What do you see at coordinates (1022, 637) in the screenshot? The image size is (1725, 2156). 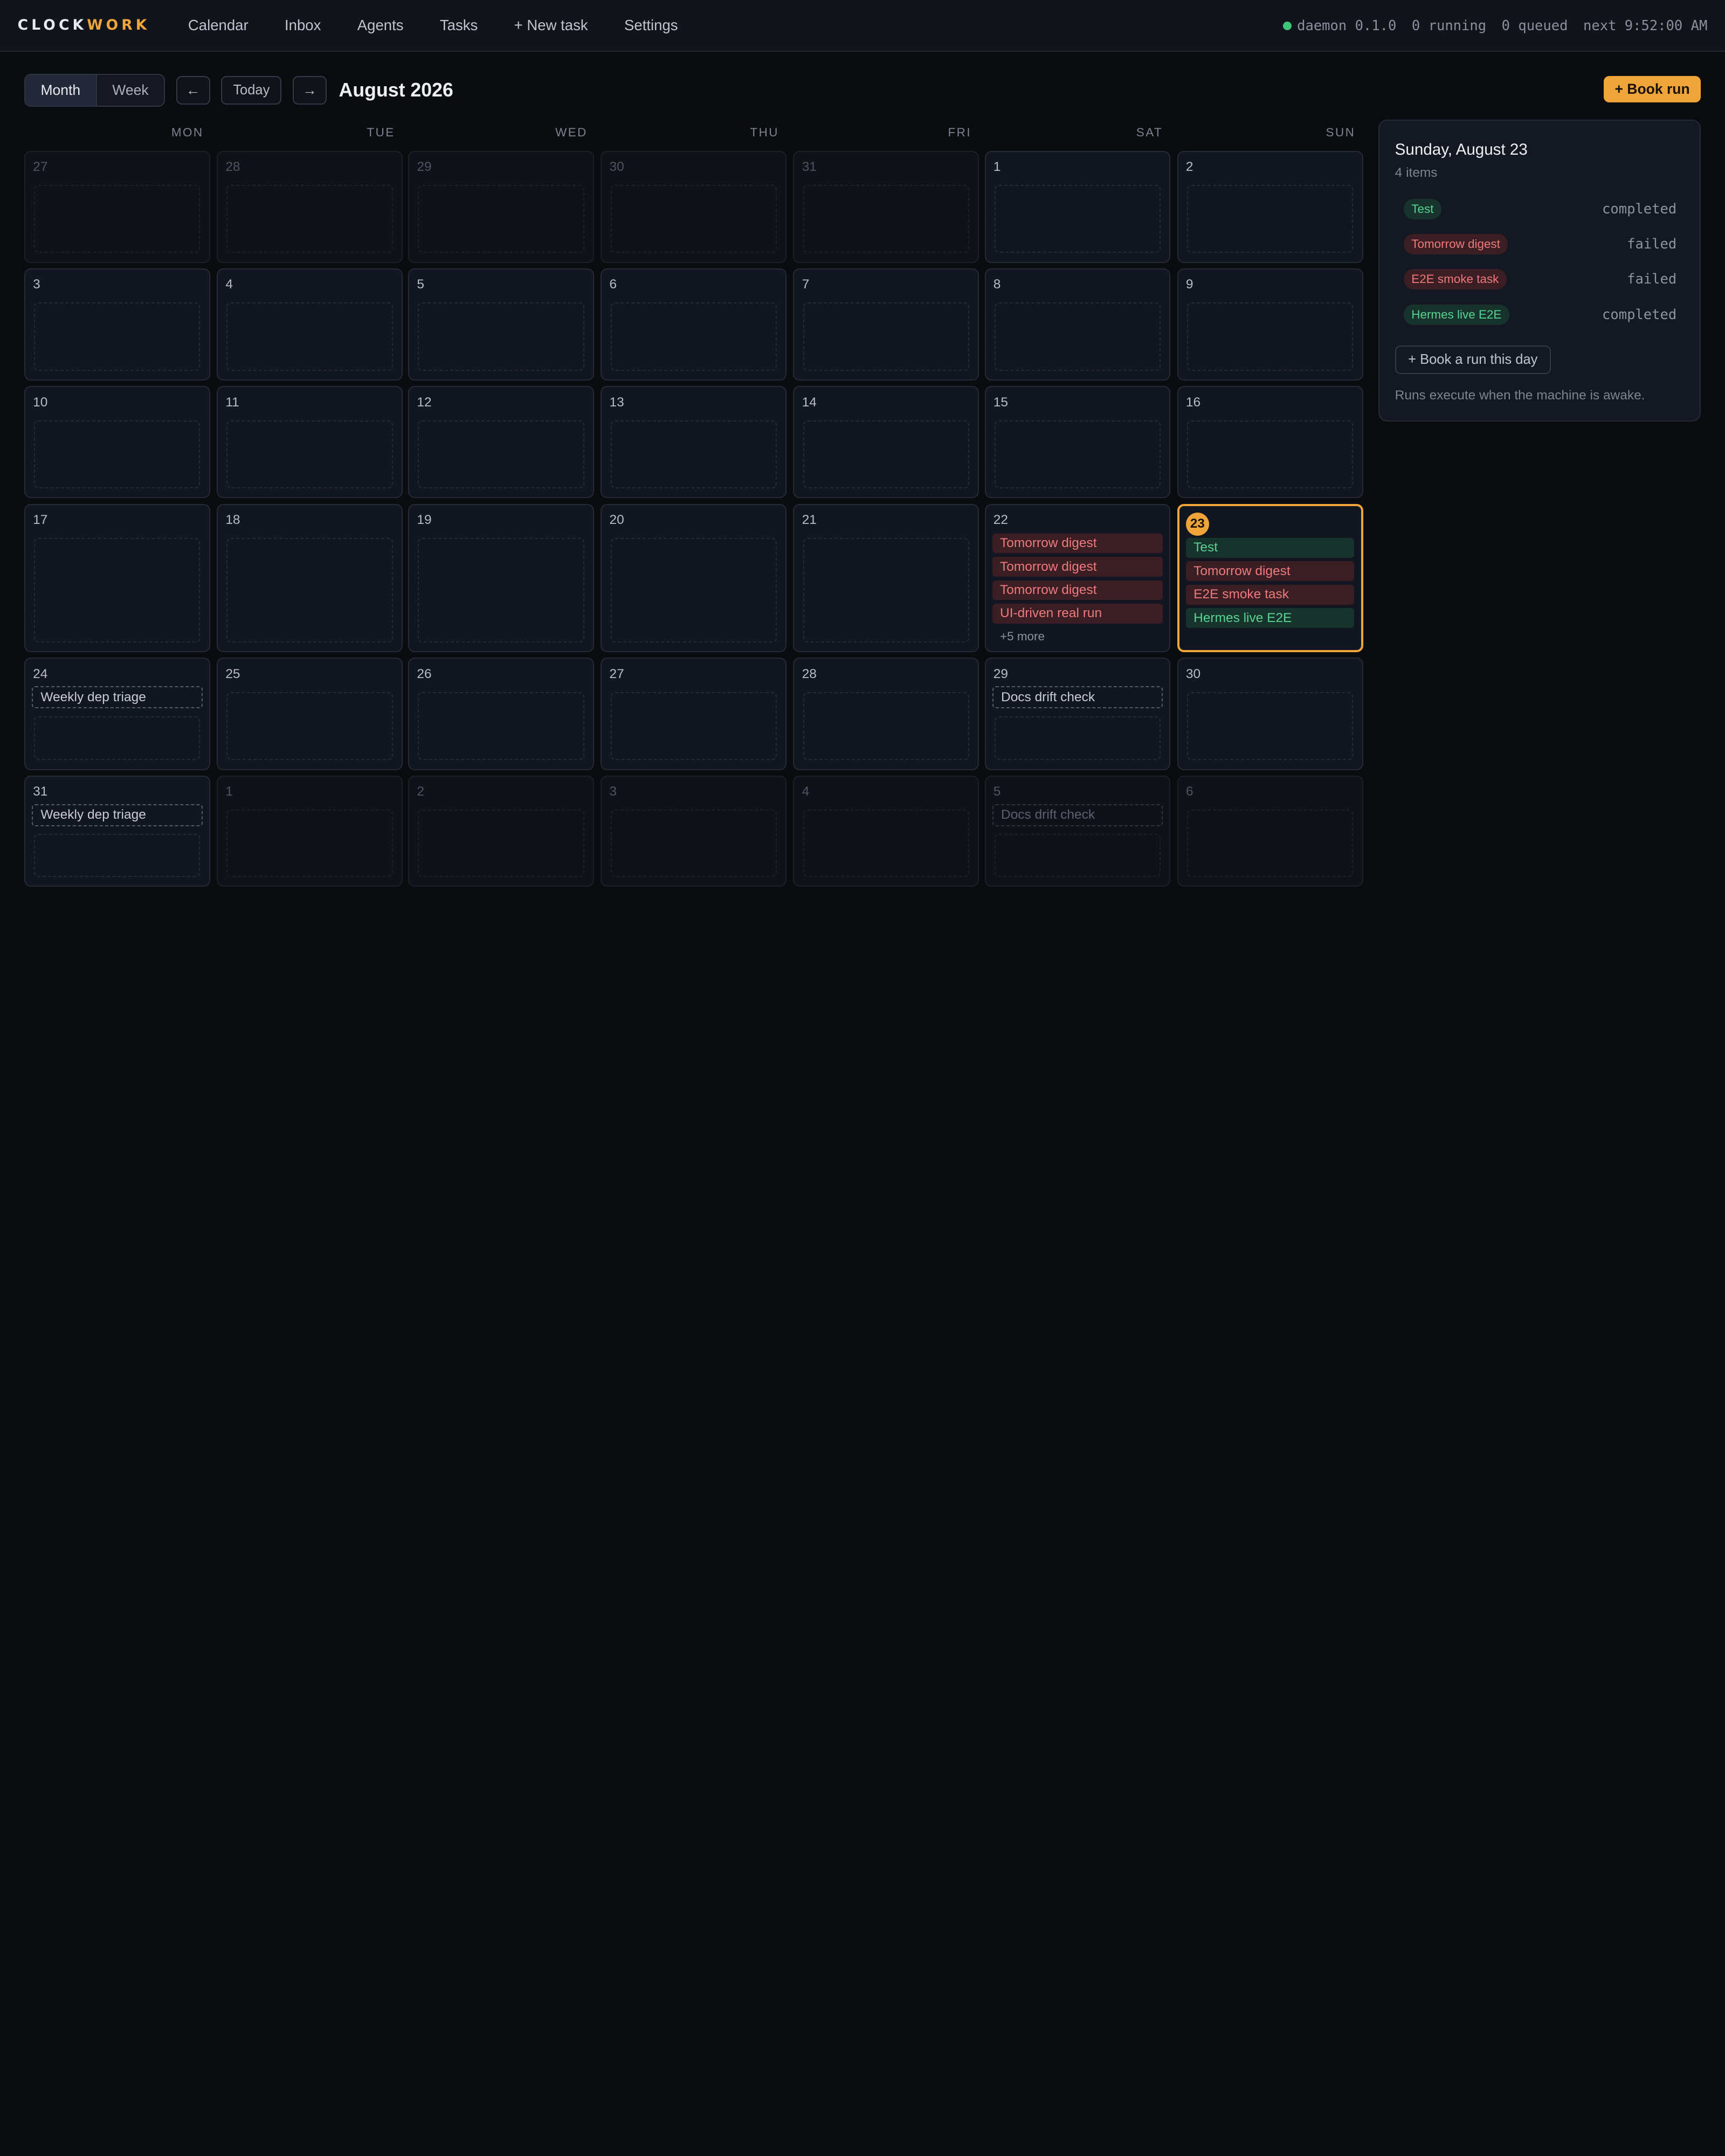 I see `more-events-link: +5 more` at bounding box center [1022, 637].